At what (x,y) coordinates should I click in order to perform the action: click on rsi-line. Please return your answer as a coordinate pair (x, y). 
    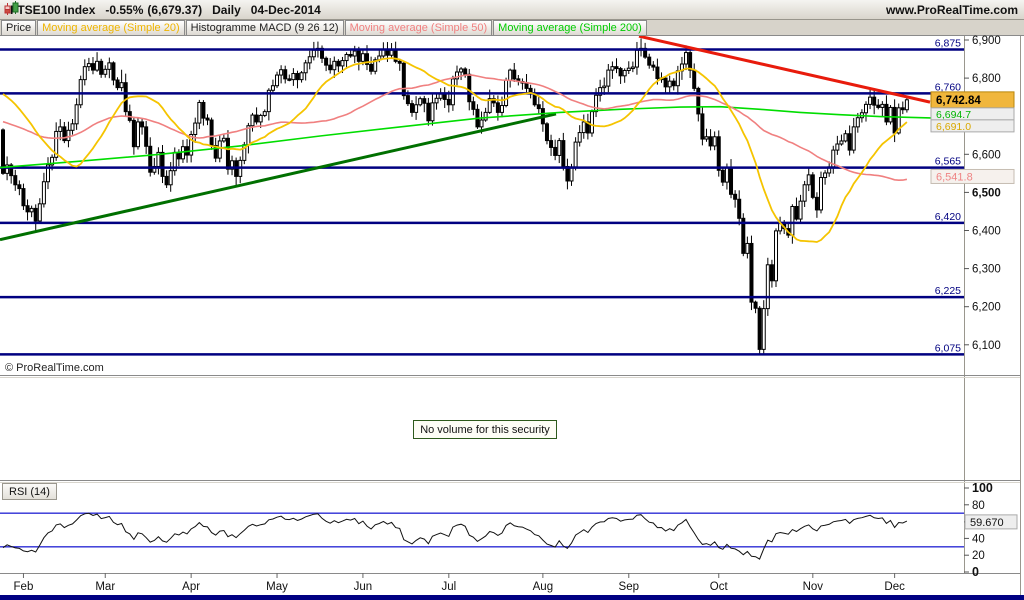
    Looking at the image, I should click on (455, 536).